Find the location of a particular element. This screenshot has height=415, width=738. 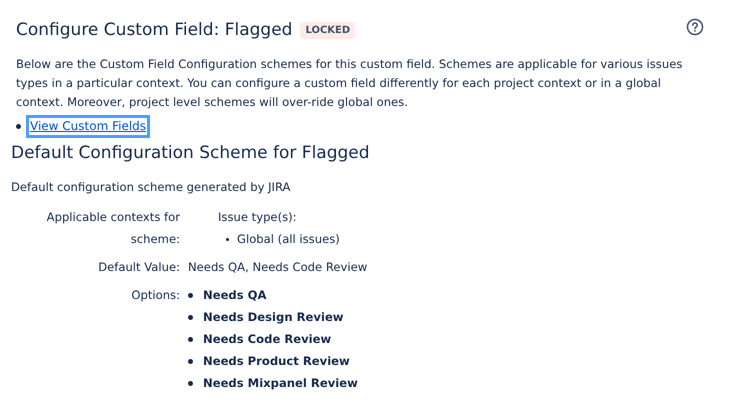

locked-badge: LOCKED is located at coordinates (328, 30).